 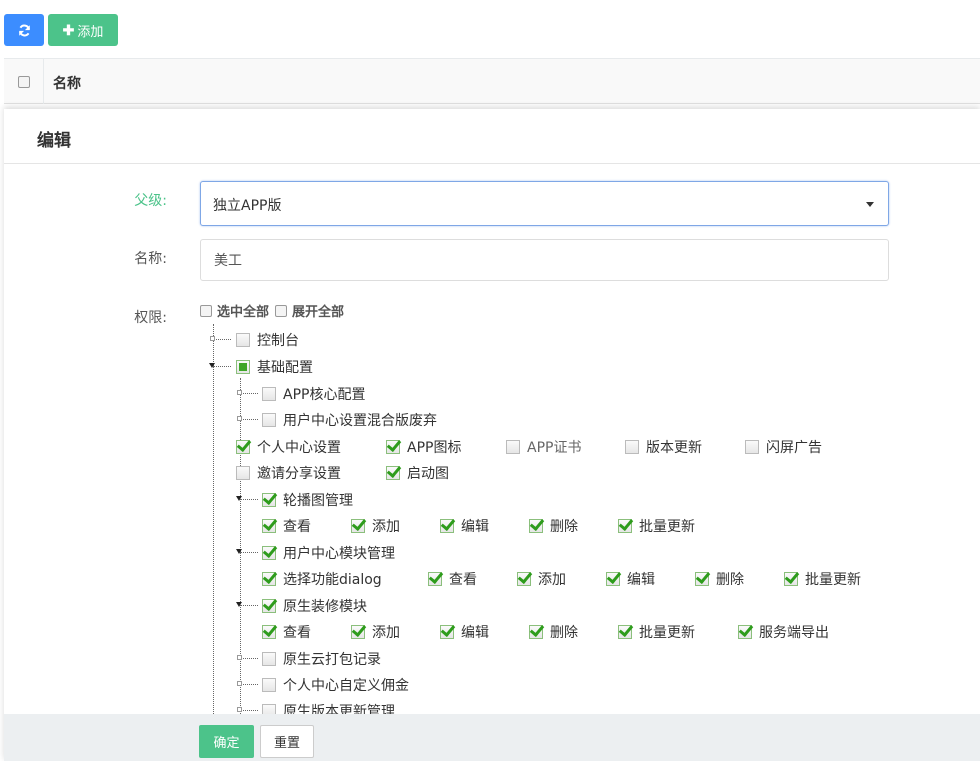 I want to click on tree-leaf-label: 选择功能dialog, so click(x=332, y=580).